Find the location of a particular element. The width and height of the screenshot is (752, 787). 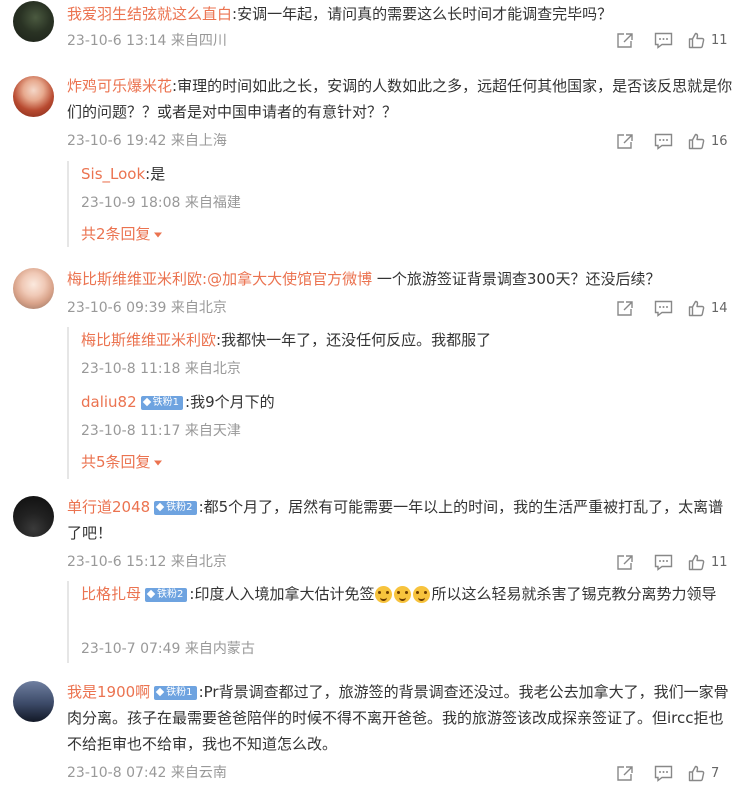

comment-username: 炸鸡可乐爆米花 is located at coordinates (119, 86).